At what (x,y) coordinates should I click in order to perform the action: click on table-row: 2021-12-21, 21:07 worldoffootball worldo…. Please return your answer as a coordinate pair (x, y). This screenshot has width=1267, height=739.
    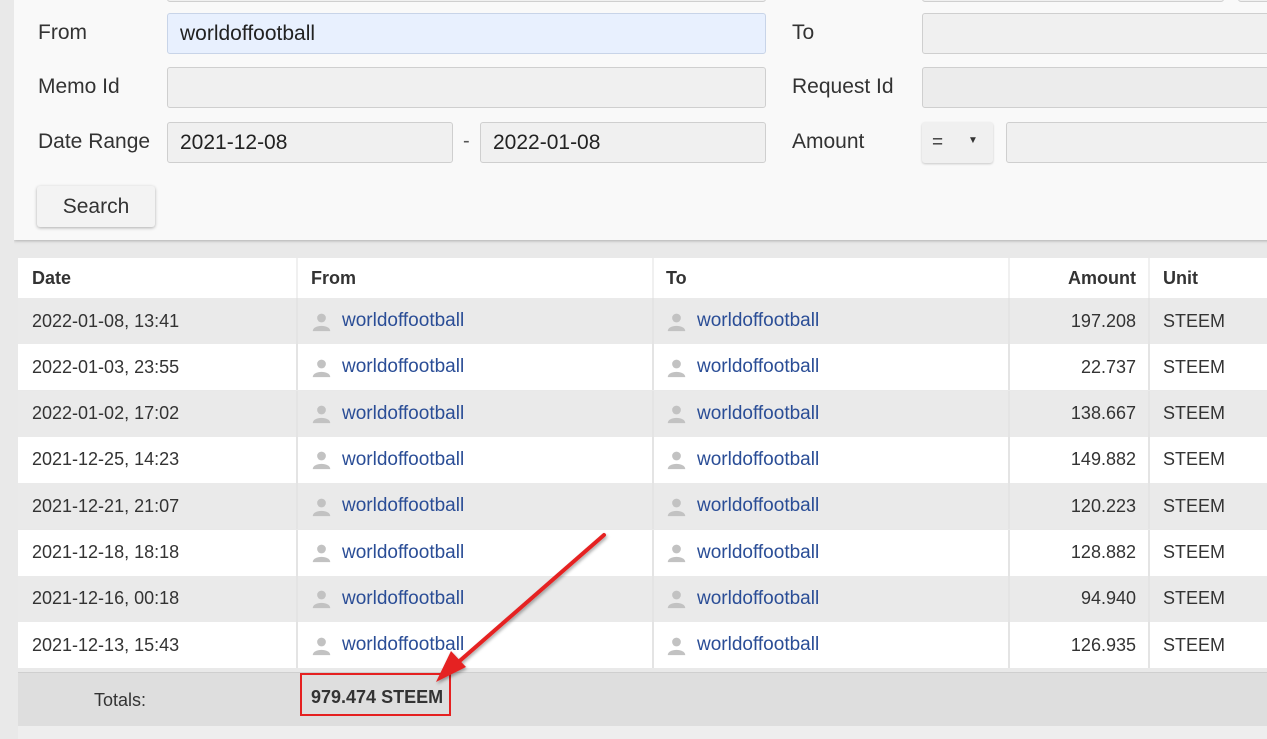
    Looking at the image, I should click on (642, 506).